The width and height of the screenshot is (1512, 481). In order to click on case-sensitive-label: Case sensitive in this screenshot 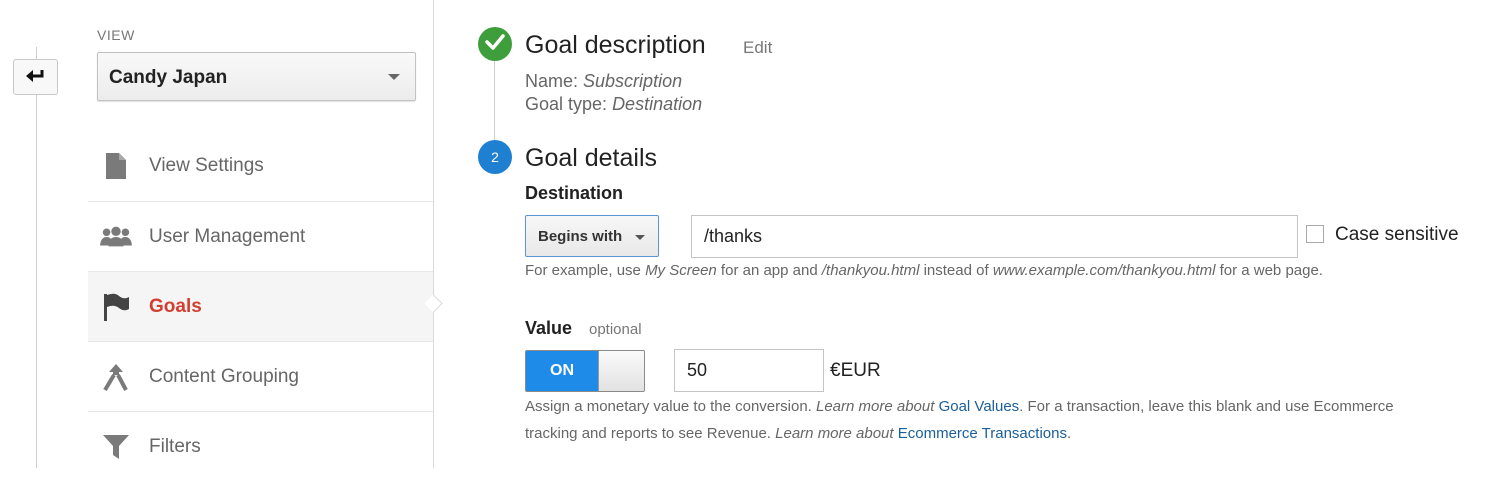, I will do `click(1397, 234)`.